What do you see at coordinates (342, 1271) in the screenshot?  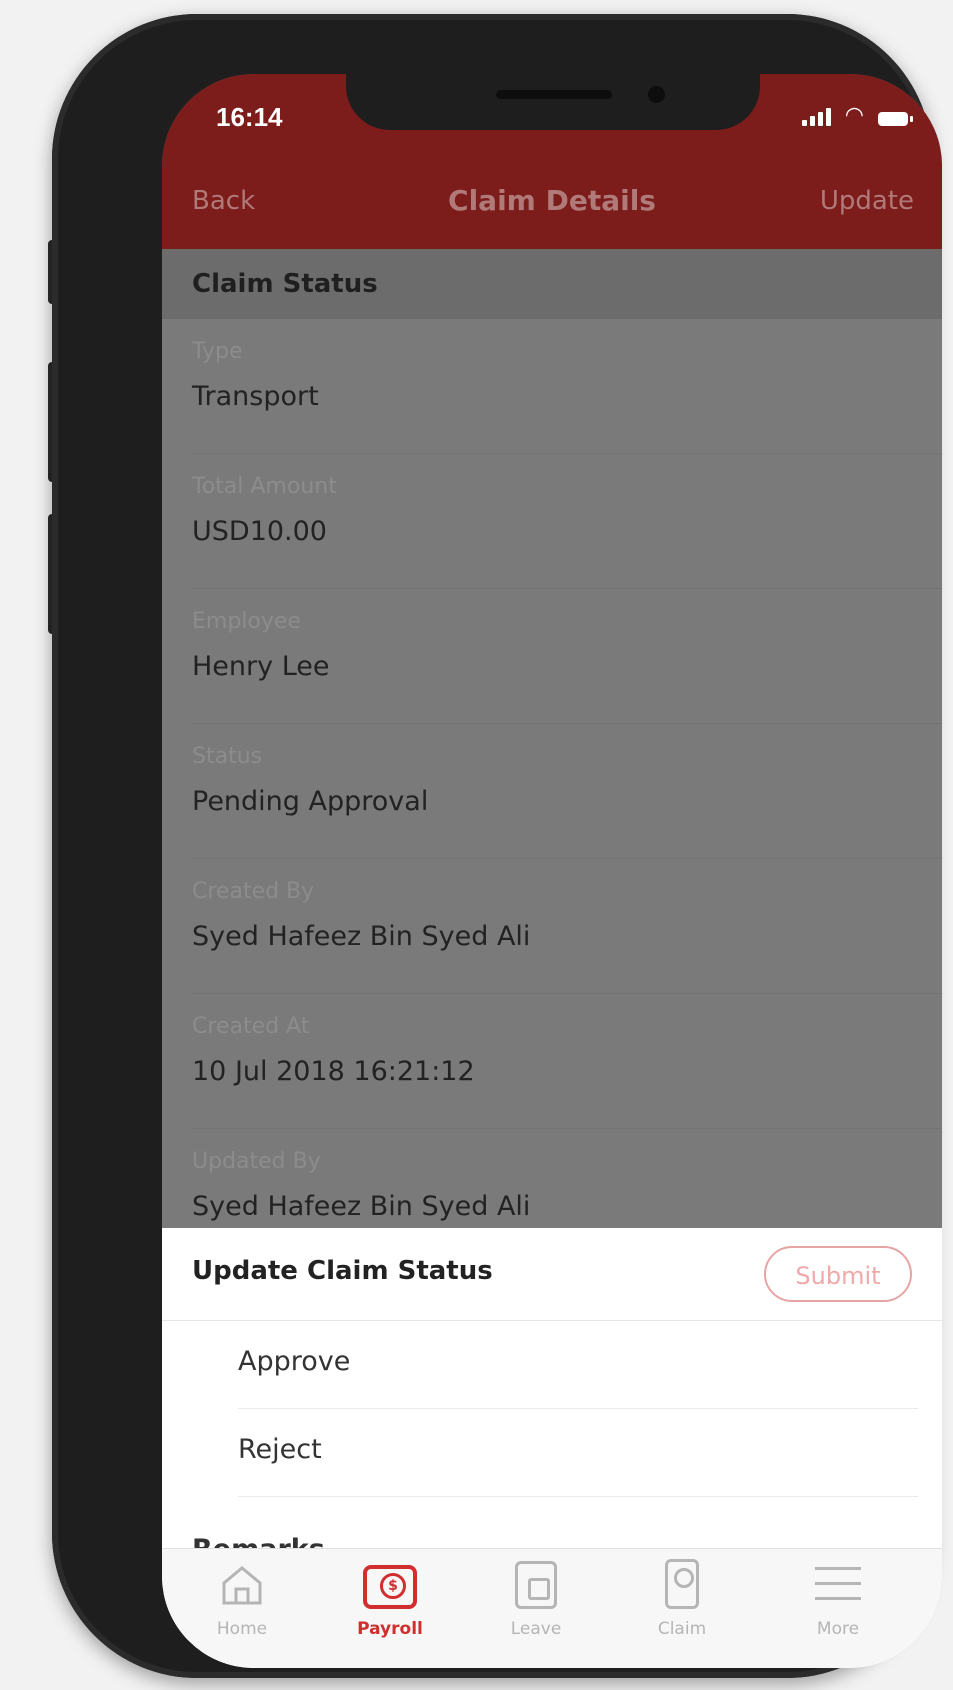 I see `sheet-title: Update Claim Status` at bounding box center [342, 1271].